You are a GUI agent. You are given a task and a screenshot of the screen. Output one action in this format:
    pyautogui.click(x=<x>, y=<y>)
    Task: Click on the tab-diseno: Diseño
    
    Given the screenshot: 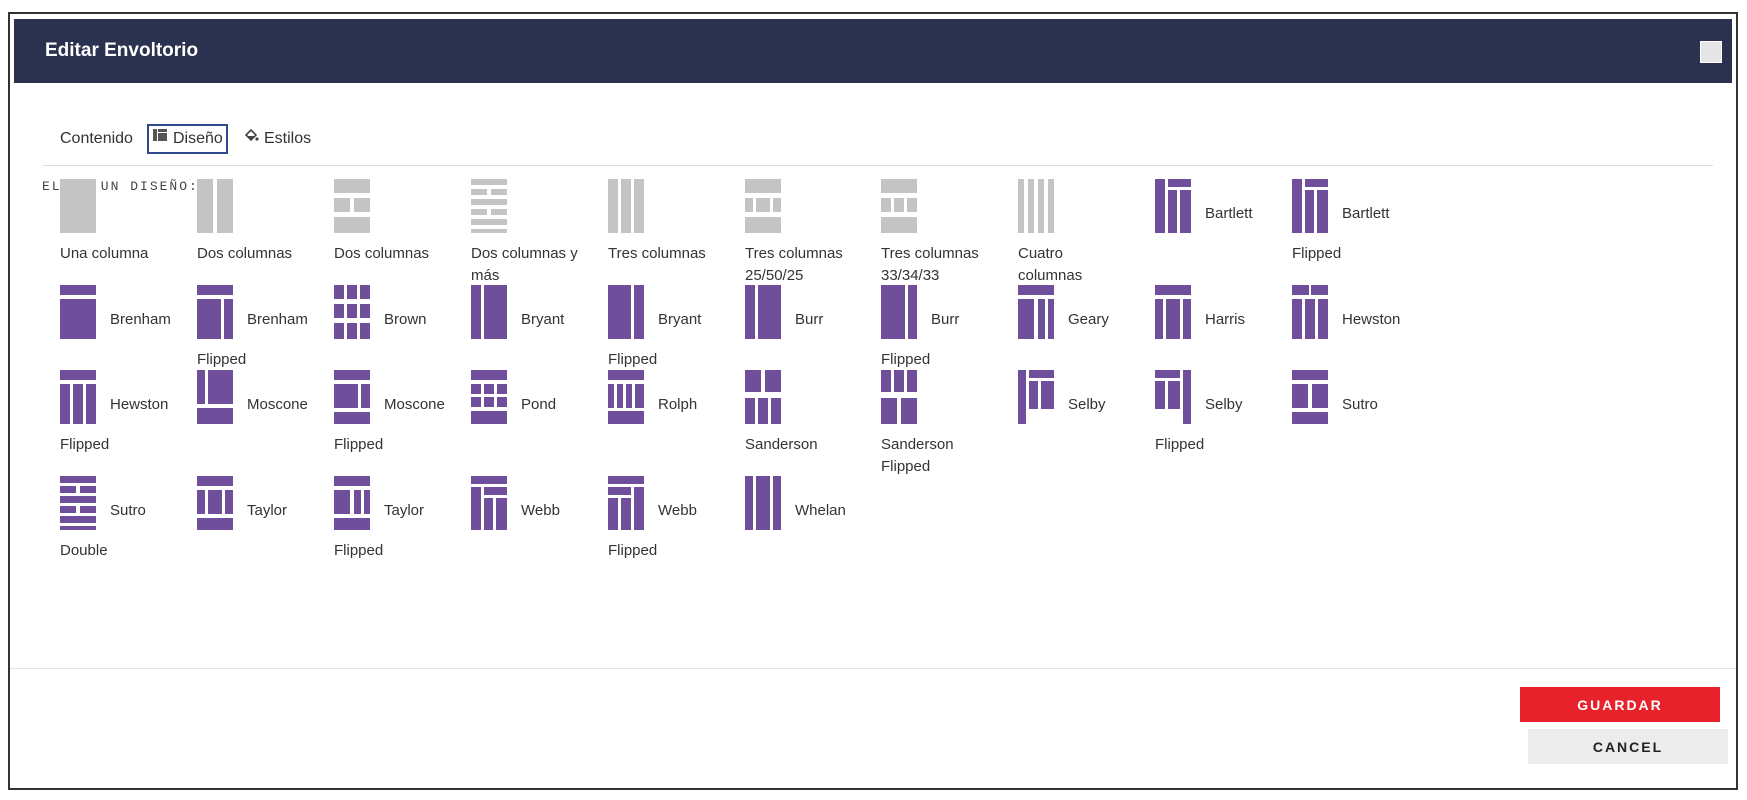 What is the action you would take?
    pyautogui.click(x=187, y=139)
    